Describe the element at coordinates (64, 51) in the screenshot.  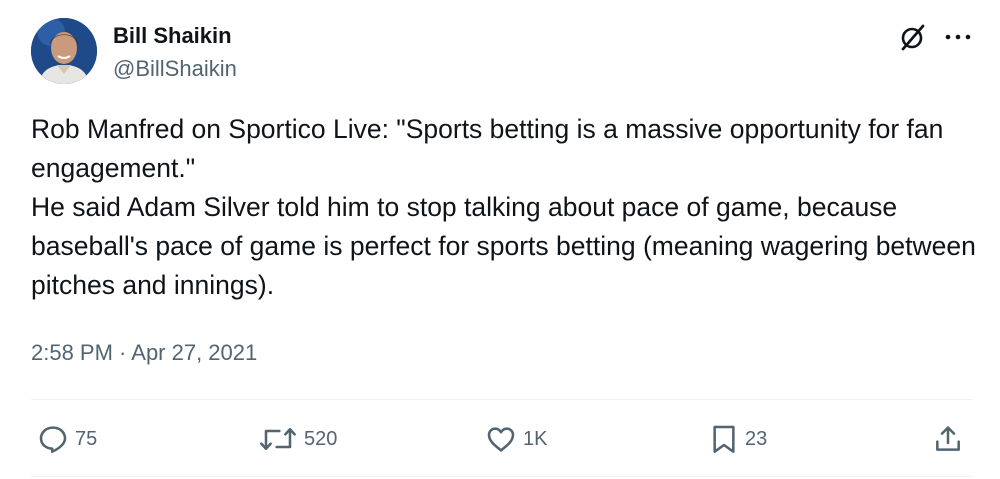
I see `avatar` at that location.